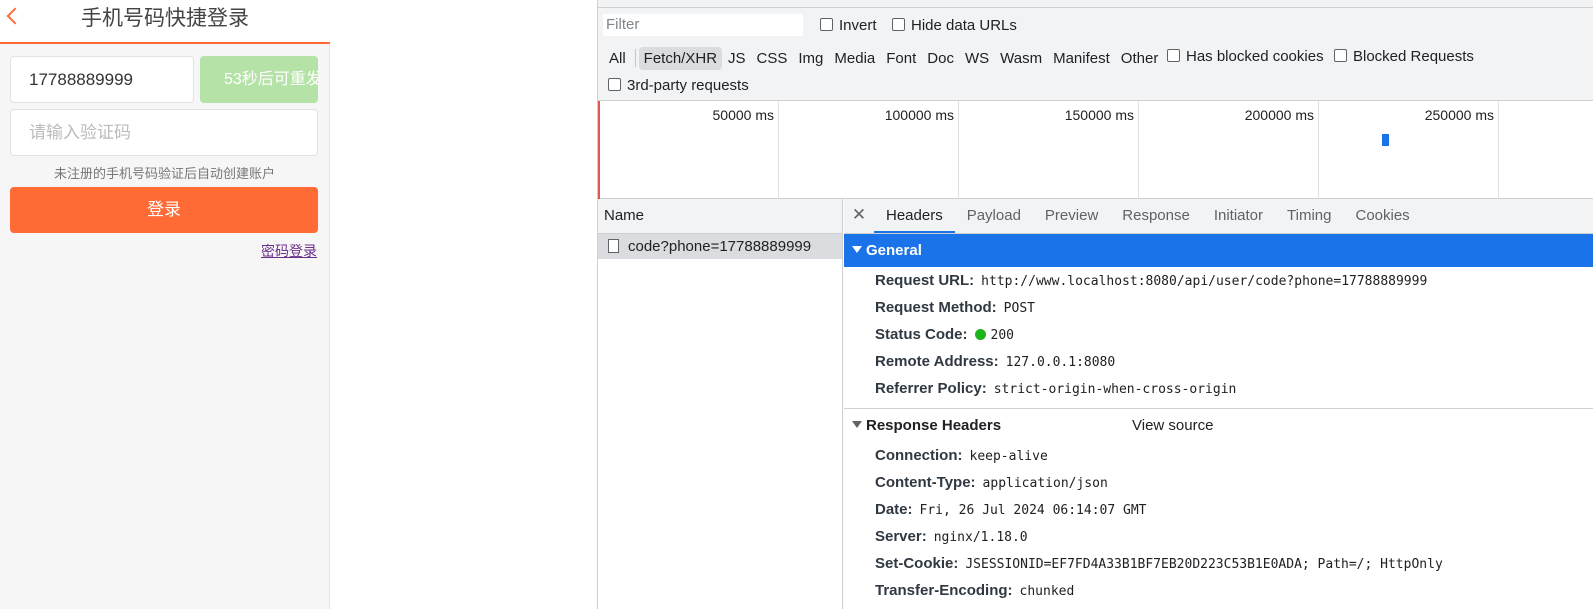 The height and width of the screenshot is (609, 1593). What do you see at coordinates (919, 455) in the screenshot?
I see `header-key: Connection:` at bounding box center [919, 455].